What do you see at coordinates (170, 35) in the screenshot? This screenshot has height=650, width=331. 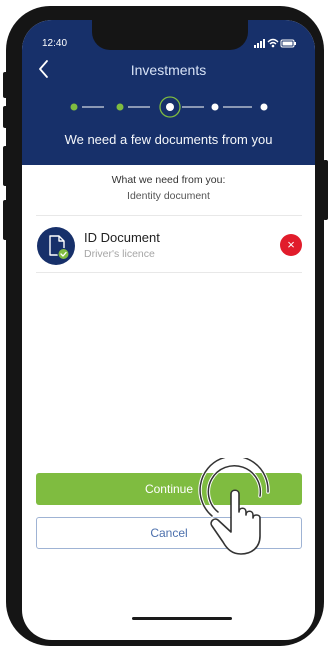 I see `phone-notch` at bounding box center [170, 35].